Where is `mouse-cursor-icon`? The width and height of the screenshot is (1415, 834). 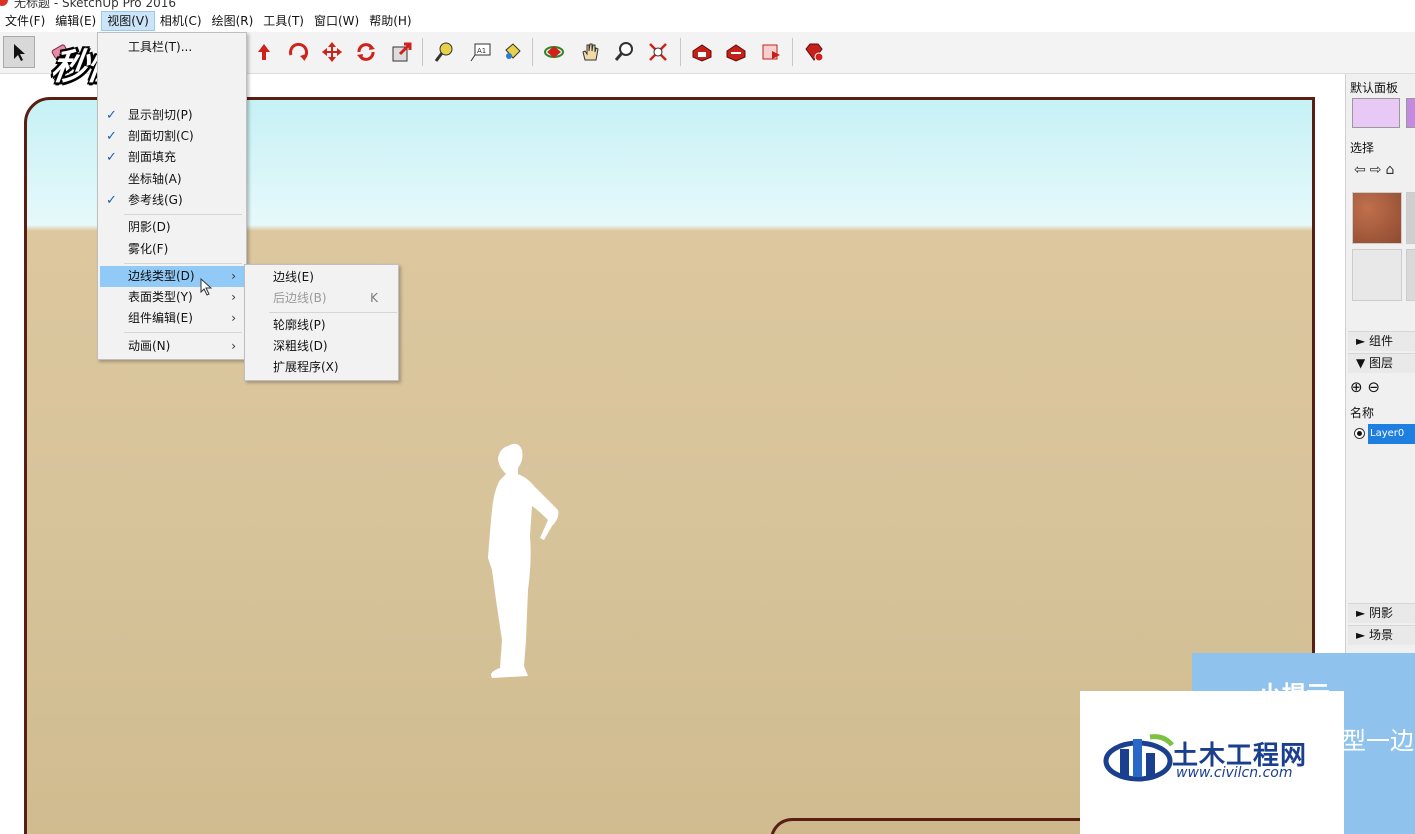 mouse-cursor-icon is located at coordinates (206, 287).